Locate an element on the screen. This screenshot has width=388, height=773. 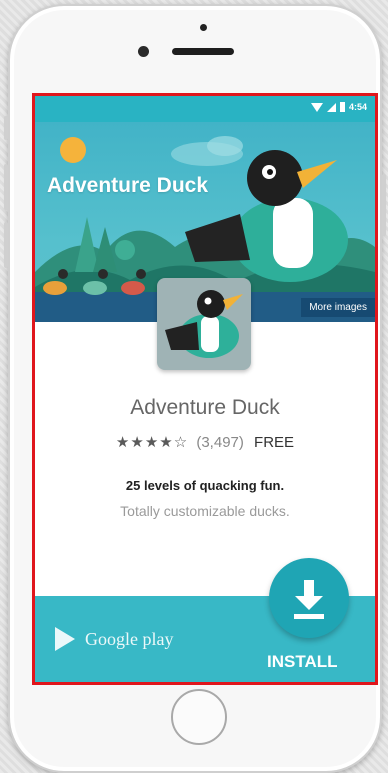
front-camera-icon is located at coordinates (143, 51).